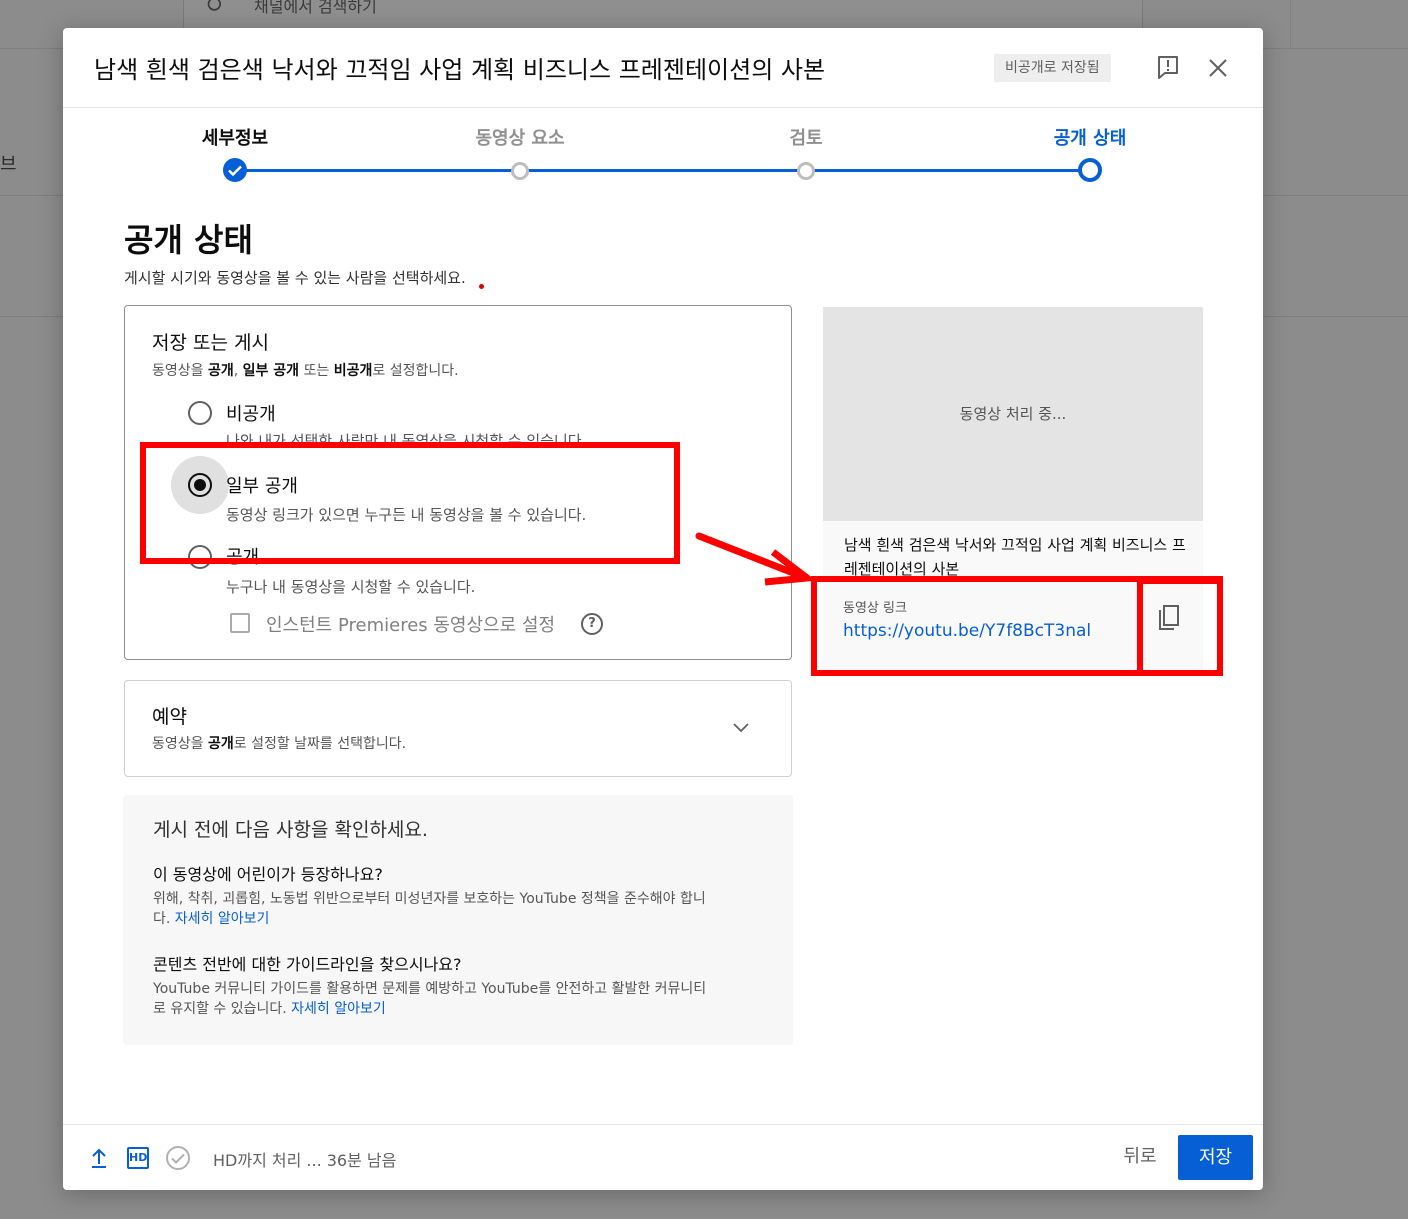 The width and height of the screenshot is (1408, 1219). What do you see at coordinates (1015, 557) in the screenshot?
I see `preview-video-title: 남색 흰색 검은색 낙서와 끄적임 사업 계획 비즈니스 프레젠테이션의 사본` at bounding box center [1015, 557].